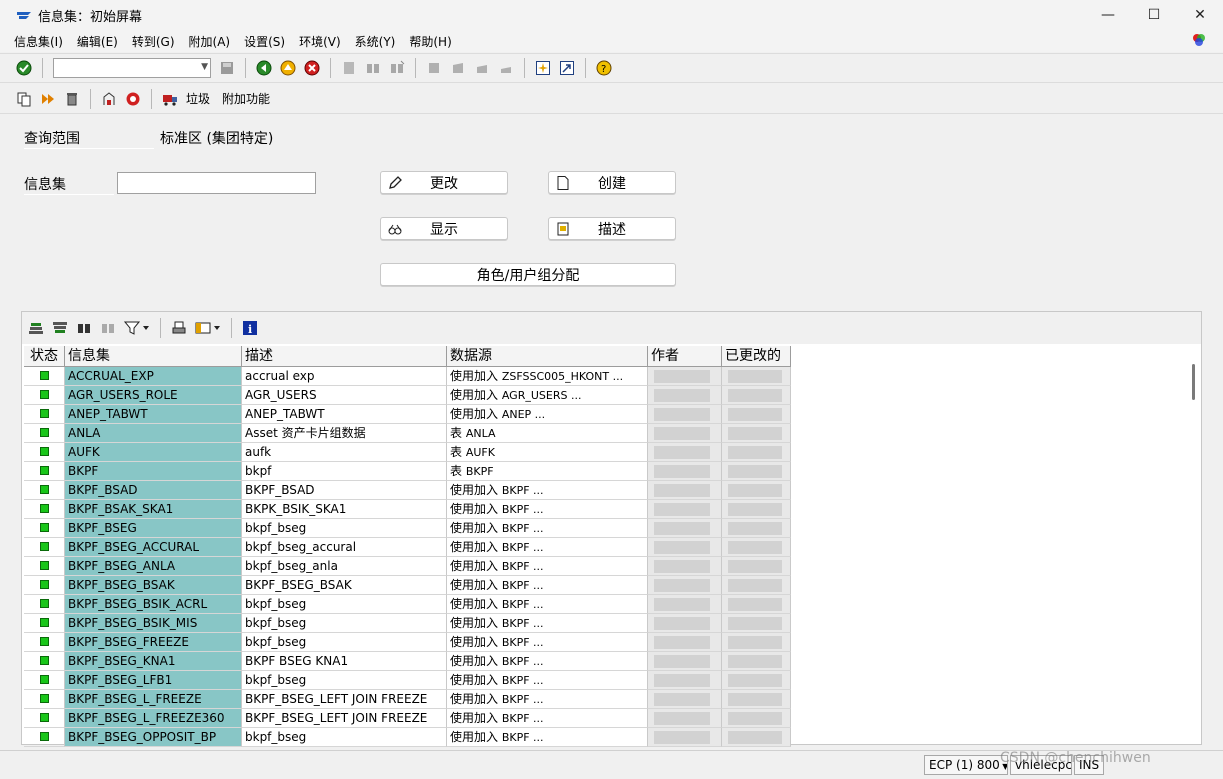 The image size is (1223, 779). I want to click on print-icon, so click(179, 328).